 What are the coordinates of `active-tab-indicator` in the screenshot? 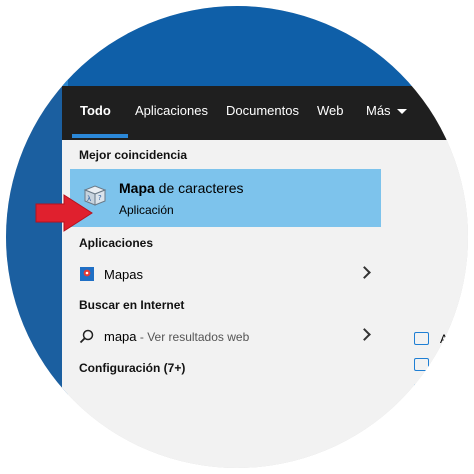 It's located at (100, 136).